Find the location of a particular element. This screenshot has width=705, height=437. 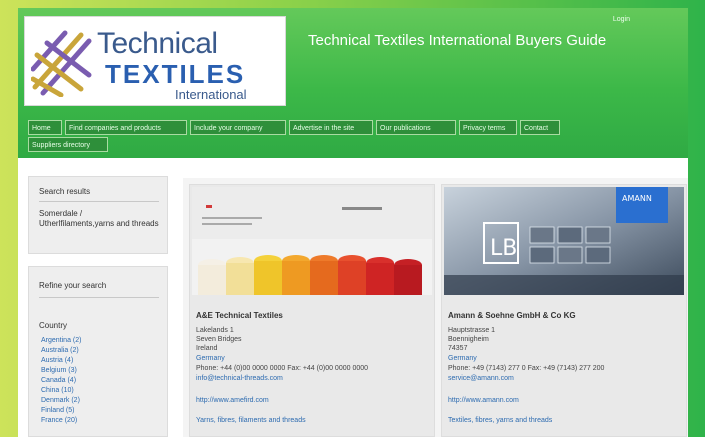

listing-products: Textiles, fibres, yarns and threads is located at coordinates (500, 420).